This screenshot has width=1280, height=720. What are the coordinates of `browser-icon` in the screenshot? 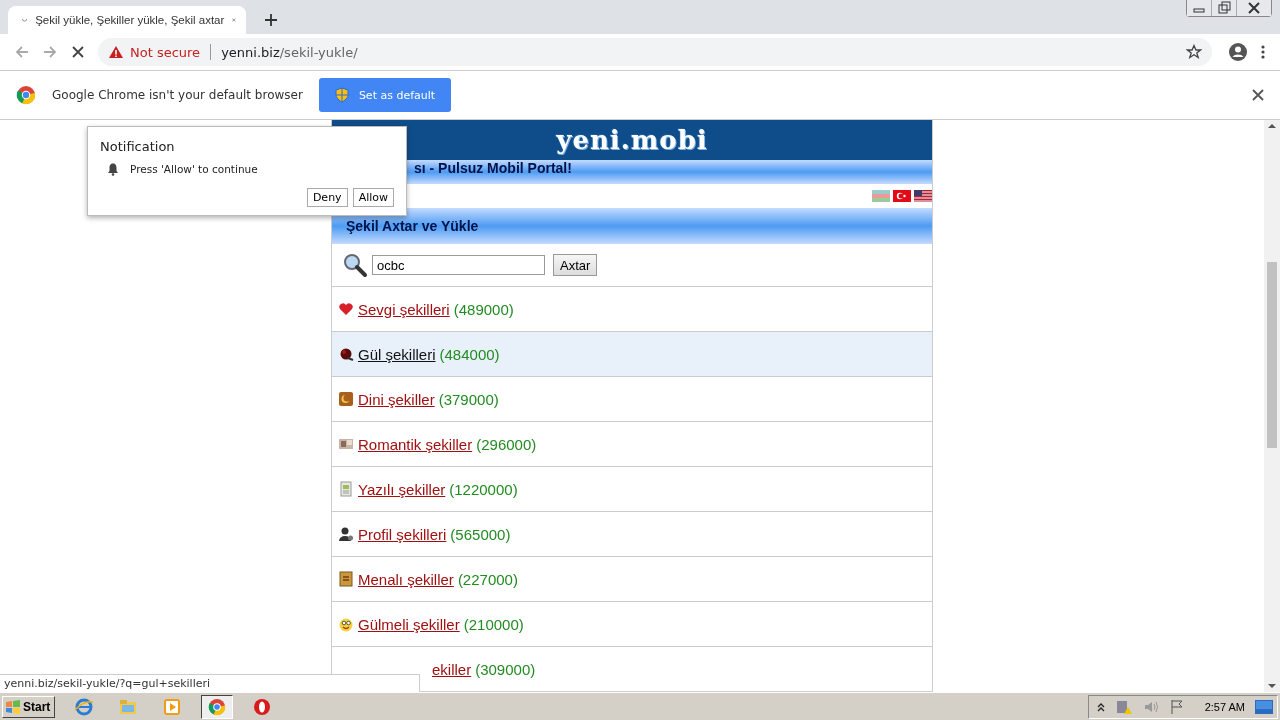 It's located at (84, 706).